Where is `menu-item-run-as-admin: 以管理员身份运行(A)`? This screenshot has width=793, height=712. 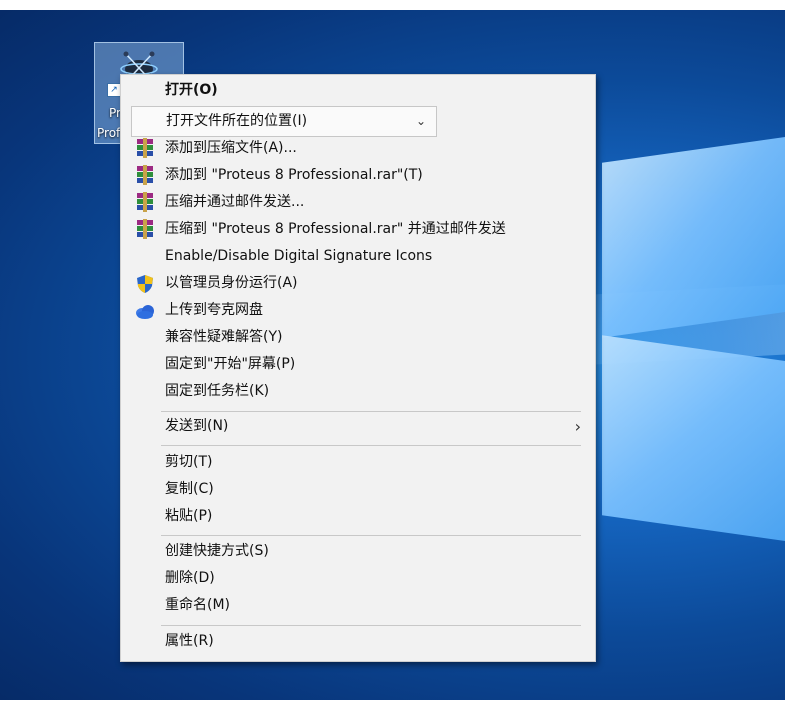 menu-item-run-as-admin: 以管理员身份运行(A) is located at coordinates (358, 283).